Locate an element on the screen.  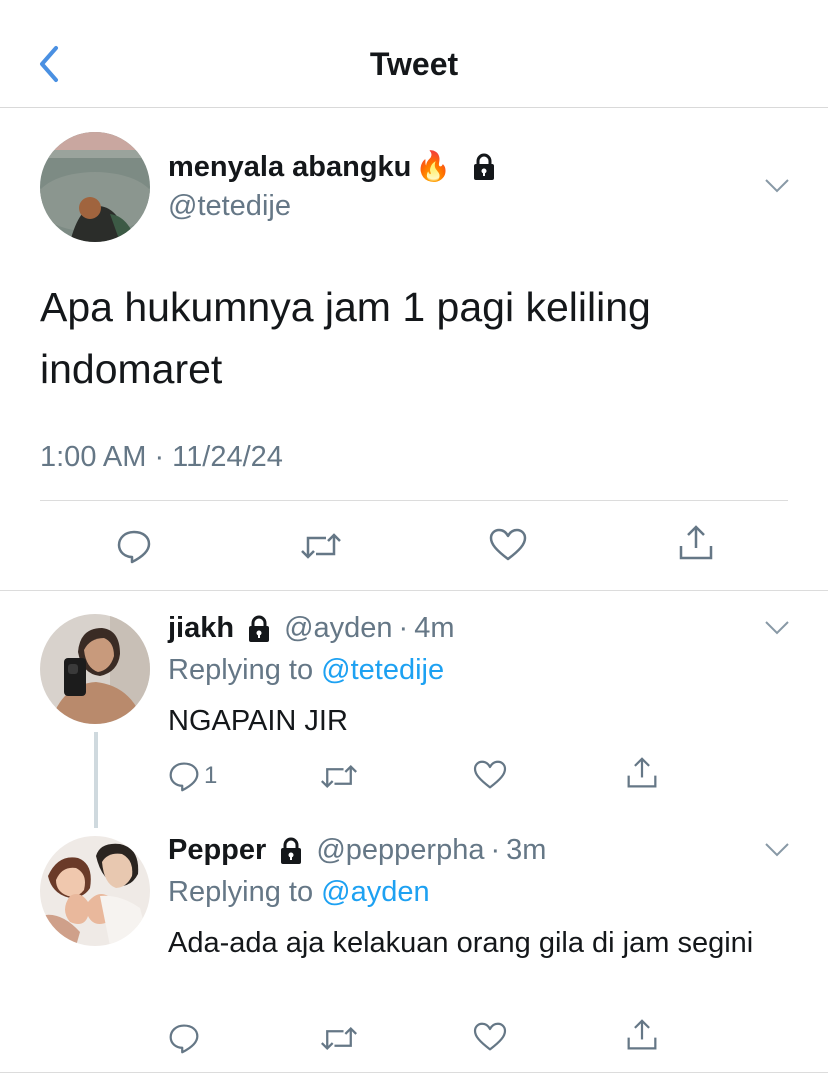
author-name: menyala abangku 🔥 is located at coordinates (333, 167).